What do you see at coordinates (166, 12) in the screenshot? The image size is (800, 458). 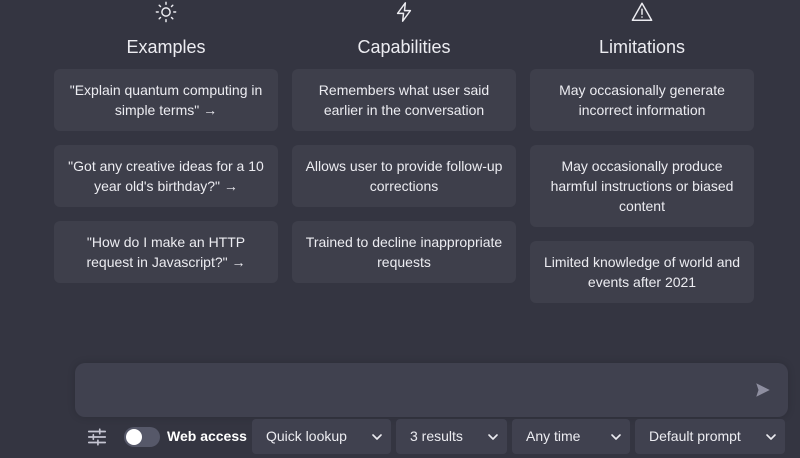 I see `sun-icon` at bounding box center [166, 12].